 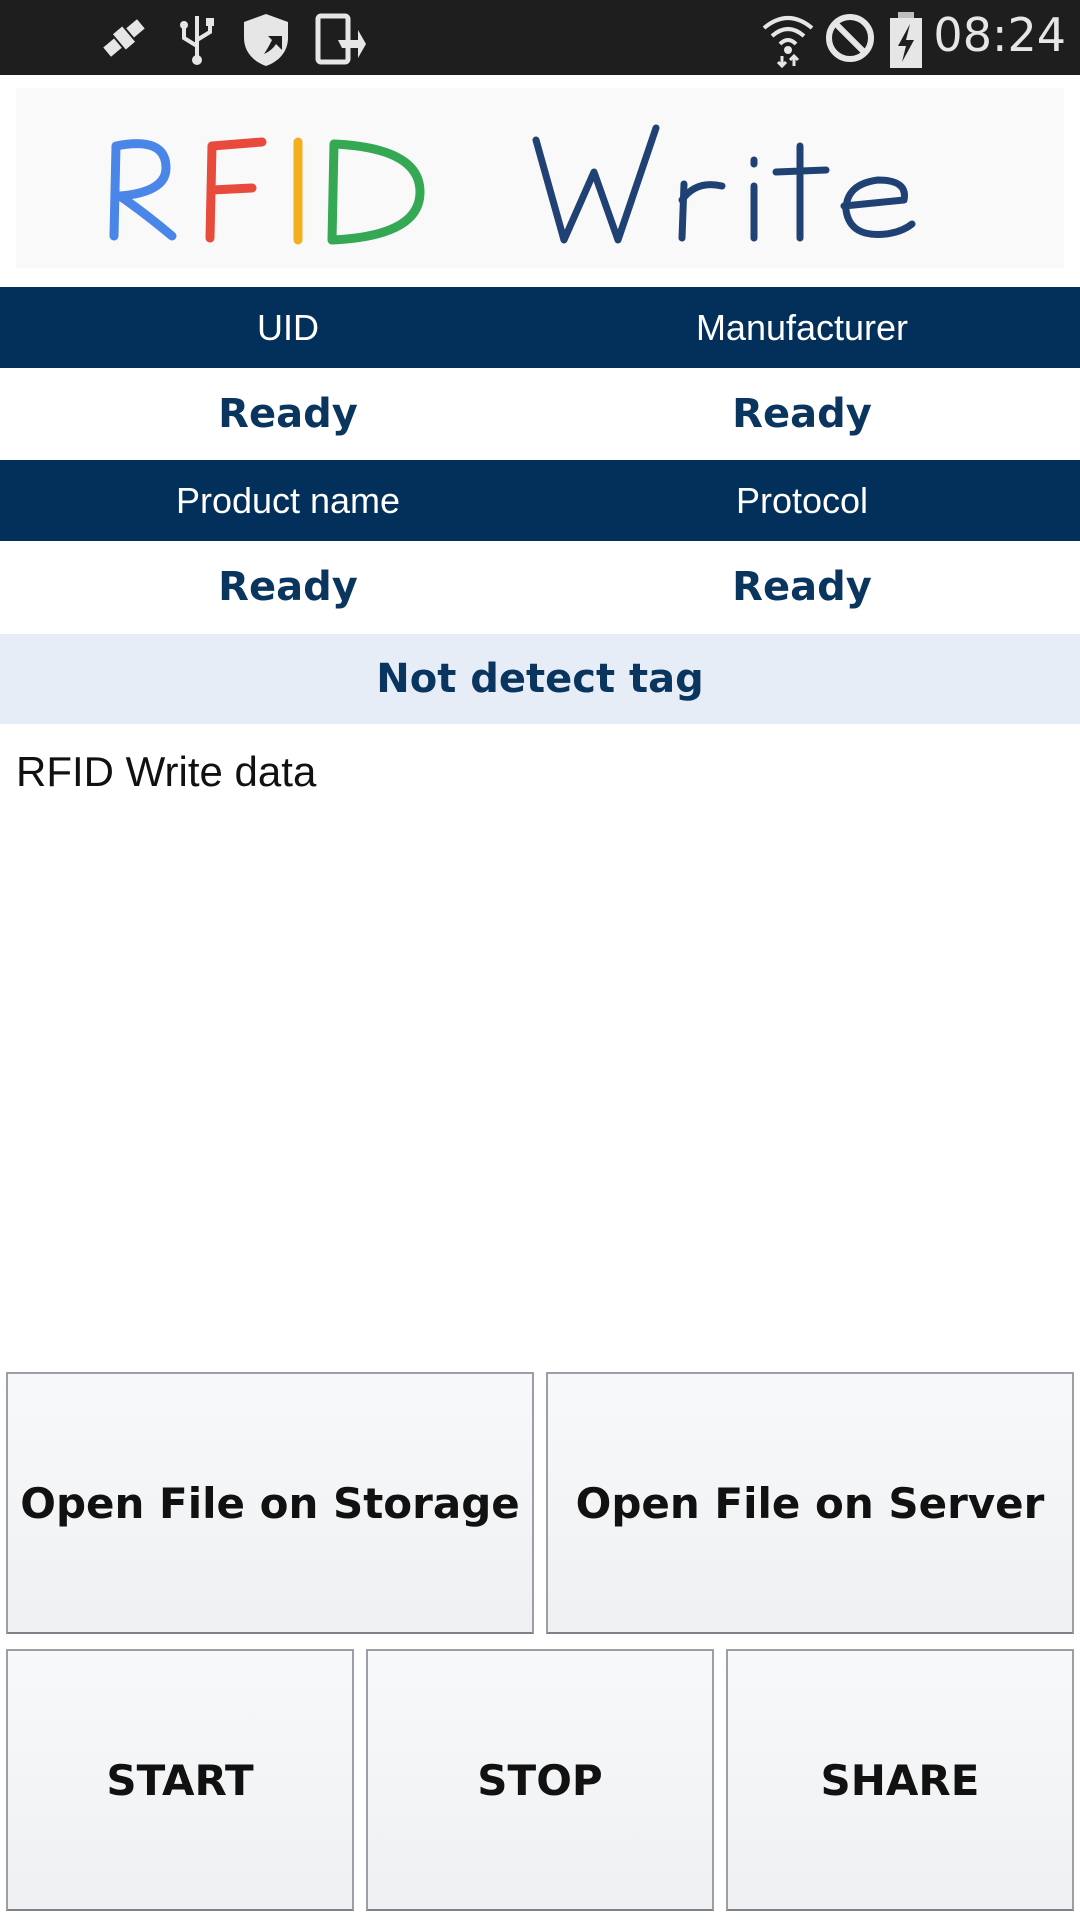 What do you see at coordinates (288, 587) in the screenshot?
I see `product-name-value: Ready` at bounding box center [288, 587].